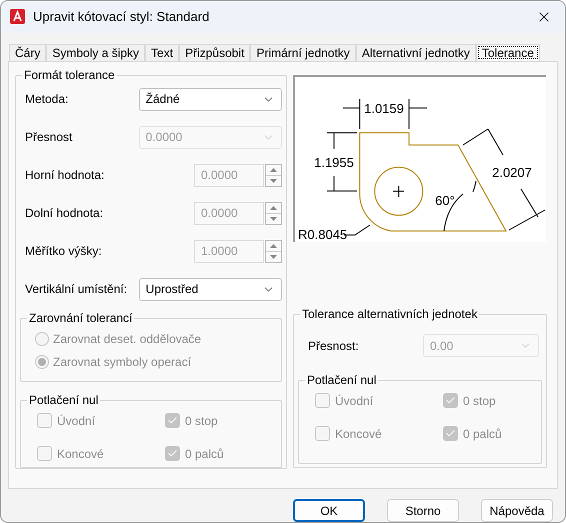 This screenshot has width=566, height=523. What do you see at coordinates (49, 137) in the screenshot?
I see `field-label: Přesnost` at bounding box center [49, 137].